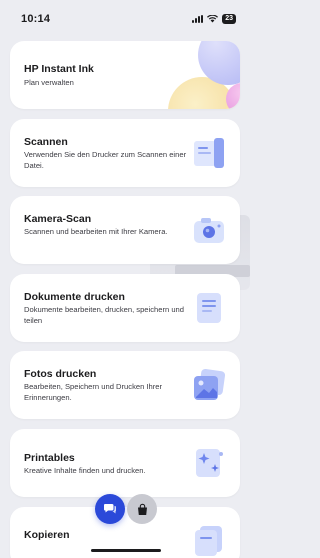 The height and width of the screenshot is (558, 320). Describe the element at coordinates (58, 219) in the screenshot. I see `card-title: Kamera-Scan` at that location.